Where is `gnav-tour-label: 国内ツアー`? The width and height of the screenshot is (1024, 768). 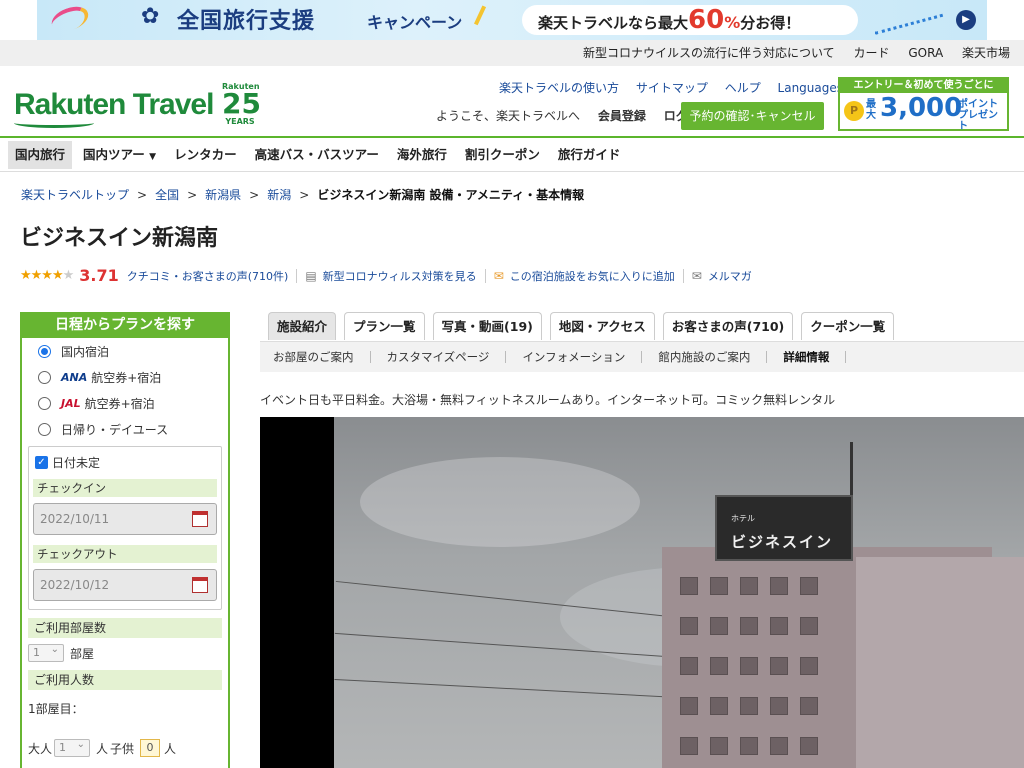 gnav-tour-label: 国内ツアー is located at coordinates (114, 154).